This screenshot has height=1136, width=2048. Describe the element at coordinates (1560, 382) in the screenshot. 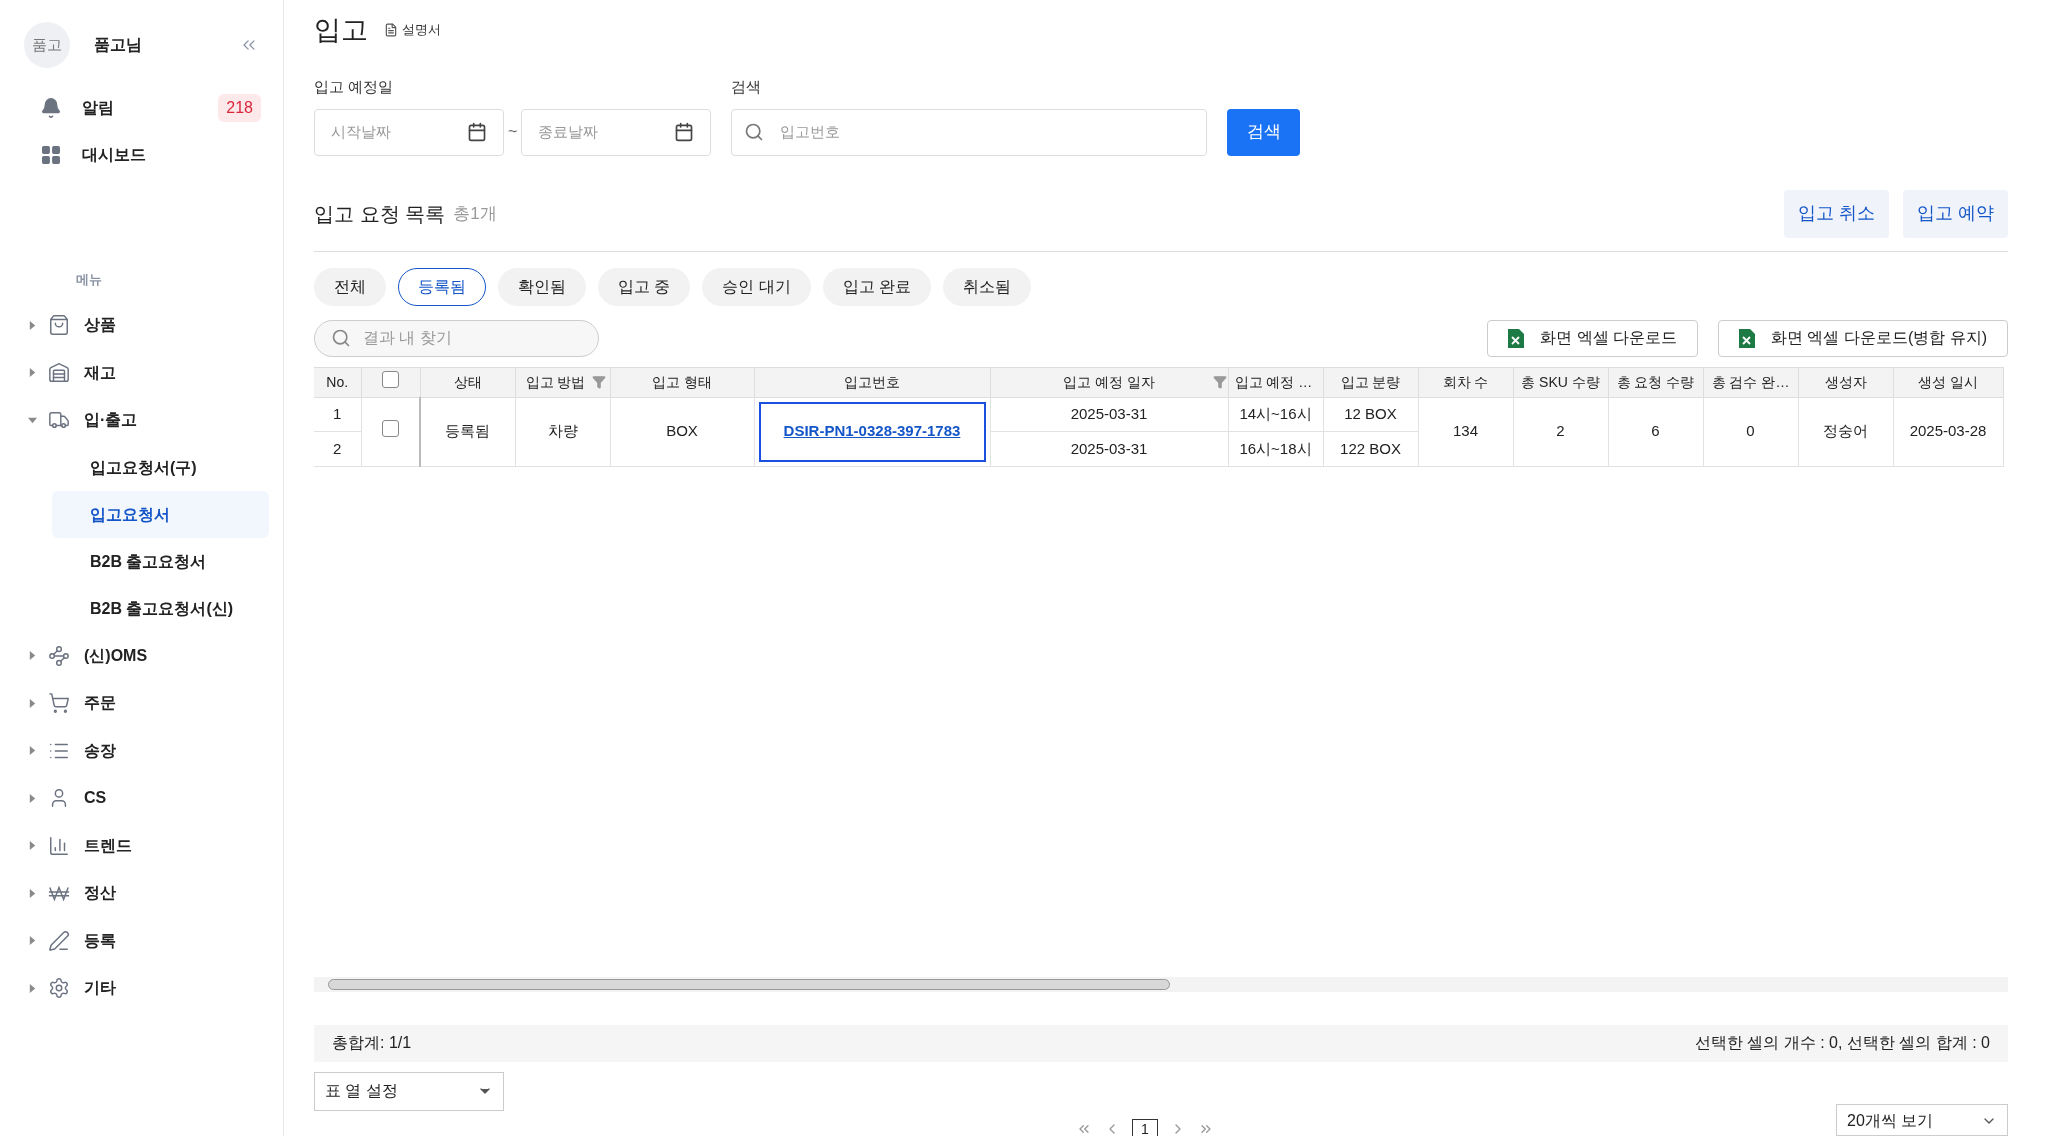

I see `column-header: 총 SKU 수량` at that location.